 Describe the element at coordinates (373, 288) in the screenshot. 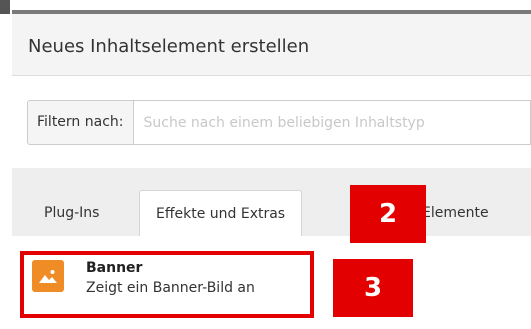

I see `annotation-marker-3: 3` at that location.